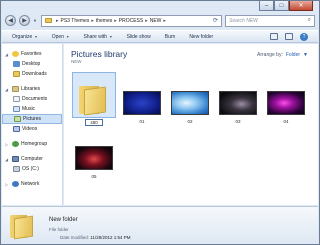 This screenshot has height=245, width=320. What do you see at coordinates (215, 20) in the screenshot?
I see `refresh-icon: ⟳` at bounding box center [215, 20].